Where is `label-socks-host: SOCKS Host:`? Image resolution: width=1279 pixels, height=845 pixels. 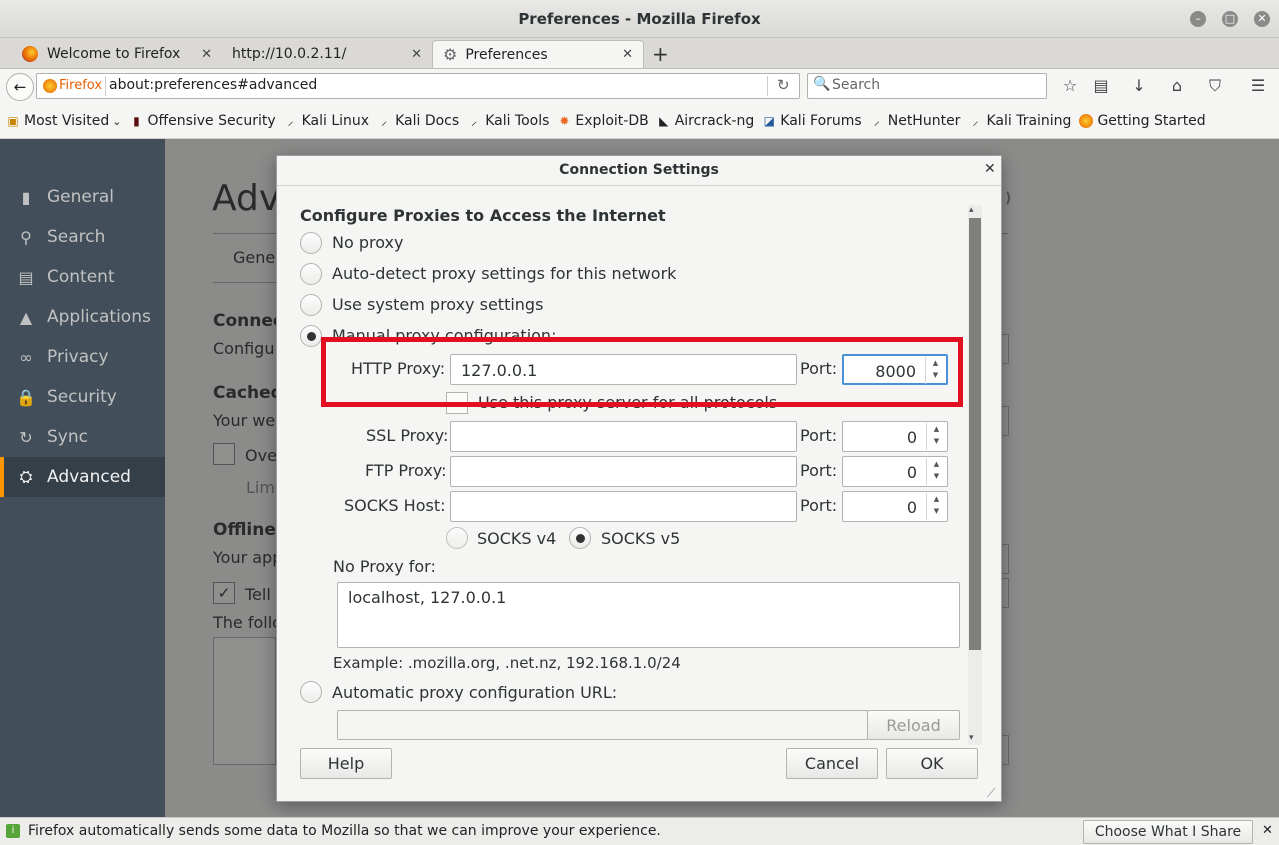
label-socks-host: SOCKS Host: is located at coordinates (395, 505).